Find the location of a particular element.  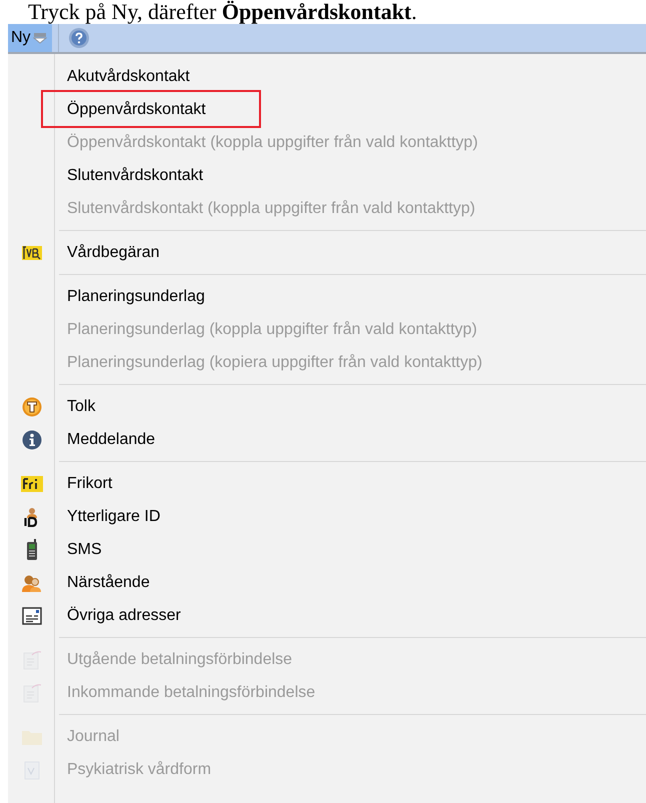

menu-item: Planeringsunderlag is located at coordinates (136, 296).